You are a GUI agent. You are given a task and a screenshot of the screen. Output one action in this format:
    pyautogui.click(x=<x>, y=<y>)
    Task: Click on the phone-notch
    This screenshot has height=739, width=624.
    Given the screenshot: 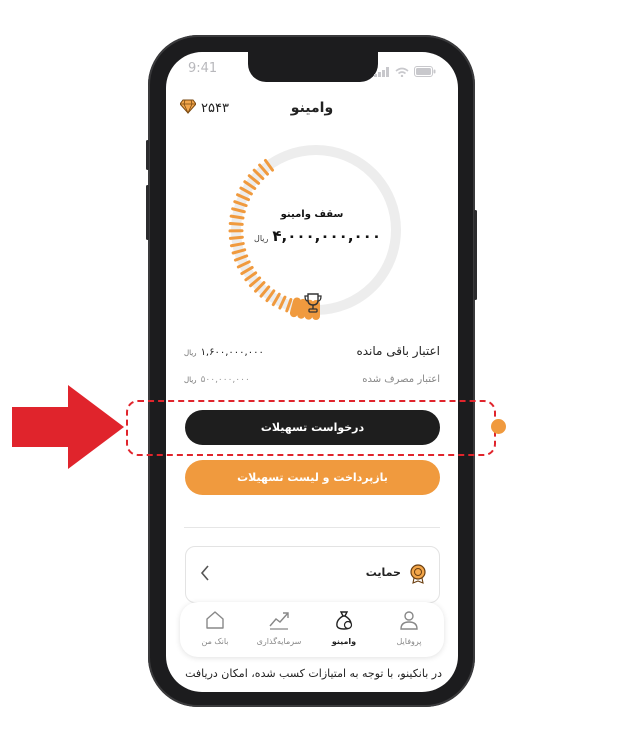 What is the action you would take?
    pyautogui.click(x=313, y=67)
    